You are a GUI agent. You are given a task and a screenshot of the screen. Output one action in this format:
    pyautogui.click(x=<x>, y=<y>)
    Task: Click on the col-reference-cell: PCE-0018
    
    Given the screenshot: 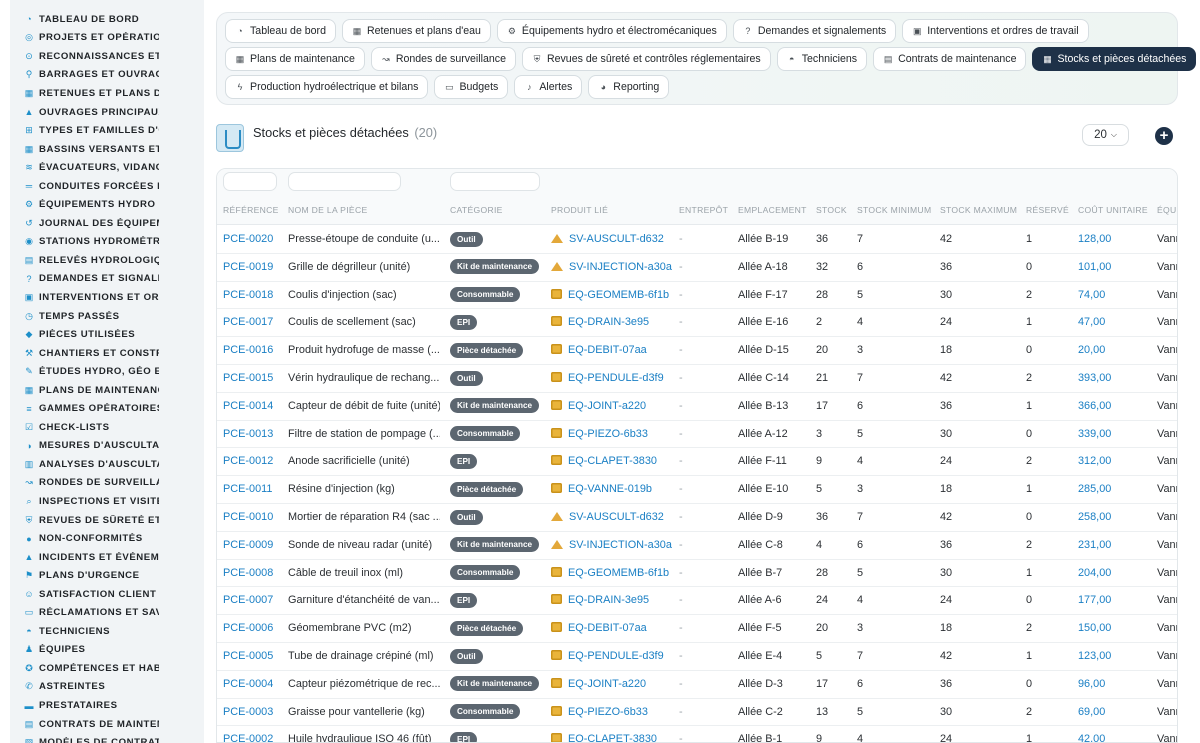 What is the action you would take?
    pyautogui.click(x=248, y=296)
    